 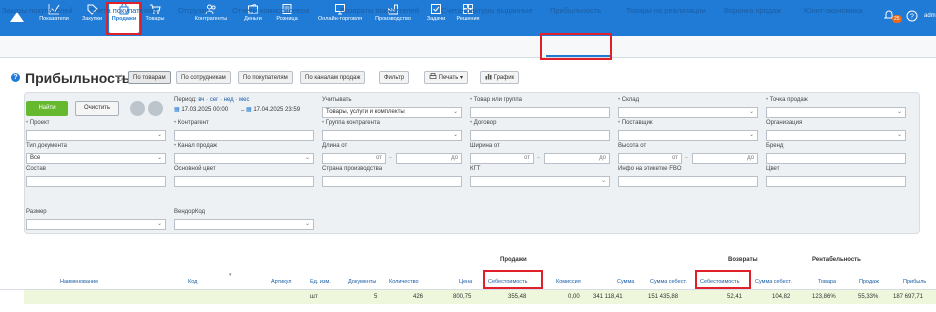 What do you see at coordinates (393, 19) in the screenshot?
I see `nav-label: Производство` at bounding box center [393, 19].